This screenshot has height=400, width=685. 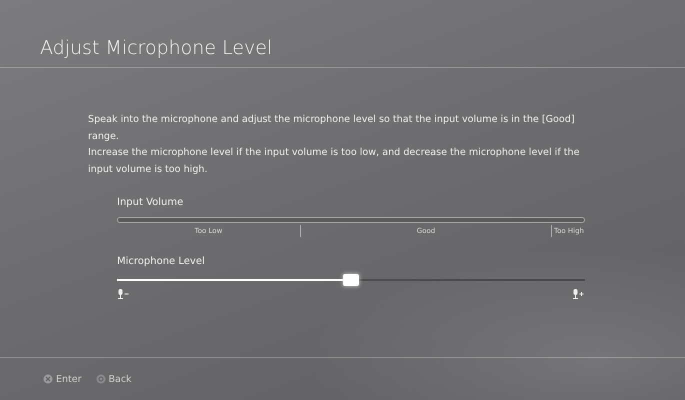 I want to click on slider-thumb, so click(x=351, y=280).